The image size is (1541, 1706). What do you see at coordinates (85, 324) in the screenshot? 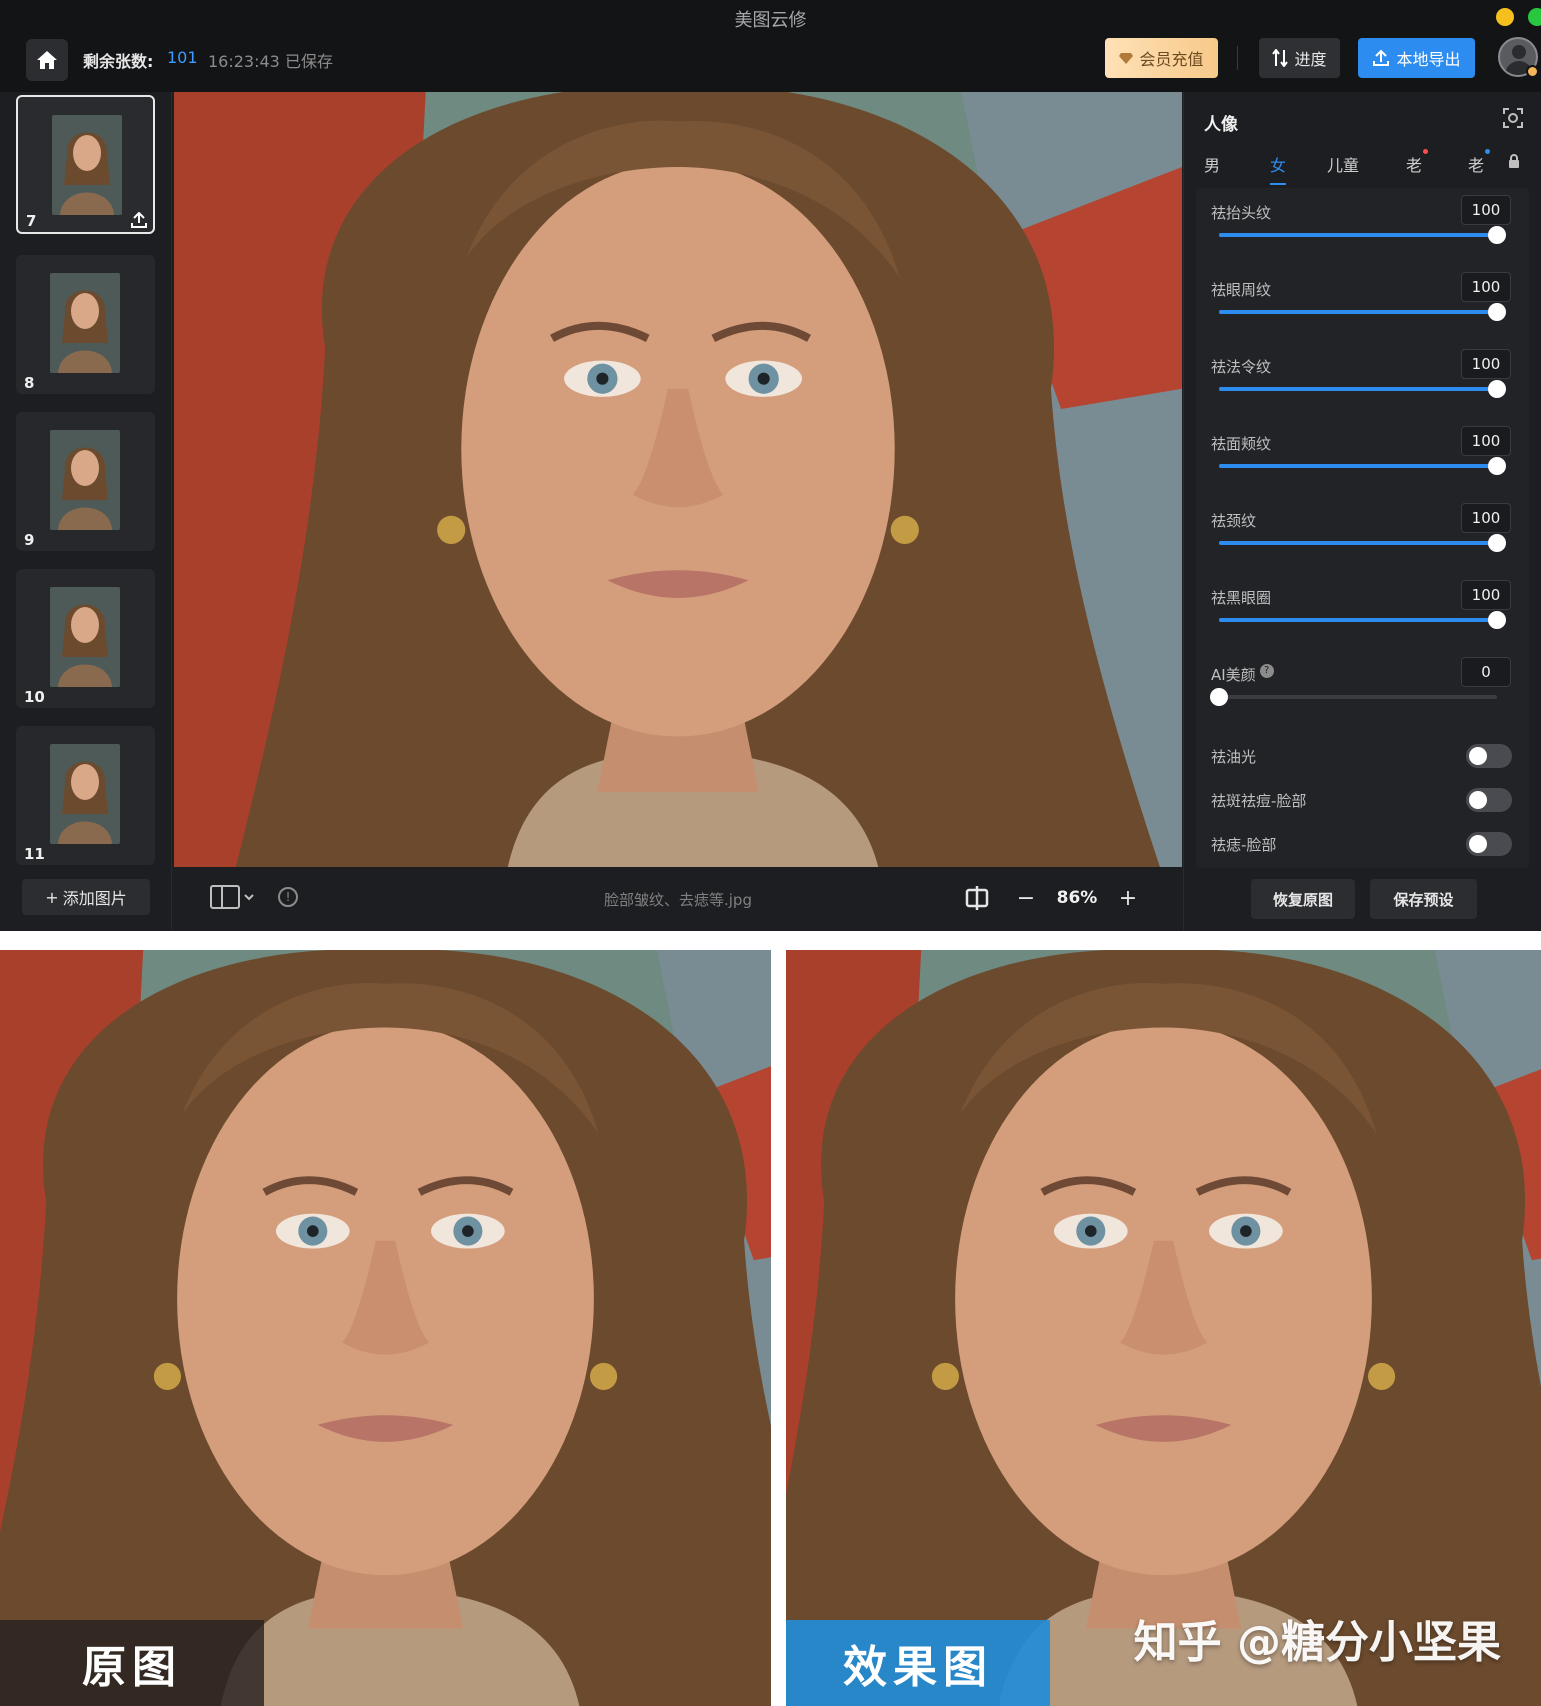
I see `thumbnail-item: 8` at bounding box center [85, 324].